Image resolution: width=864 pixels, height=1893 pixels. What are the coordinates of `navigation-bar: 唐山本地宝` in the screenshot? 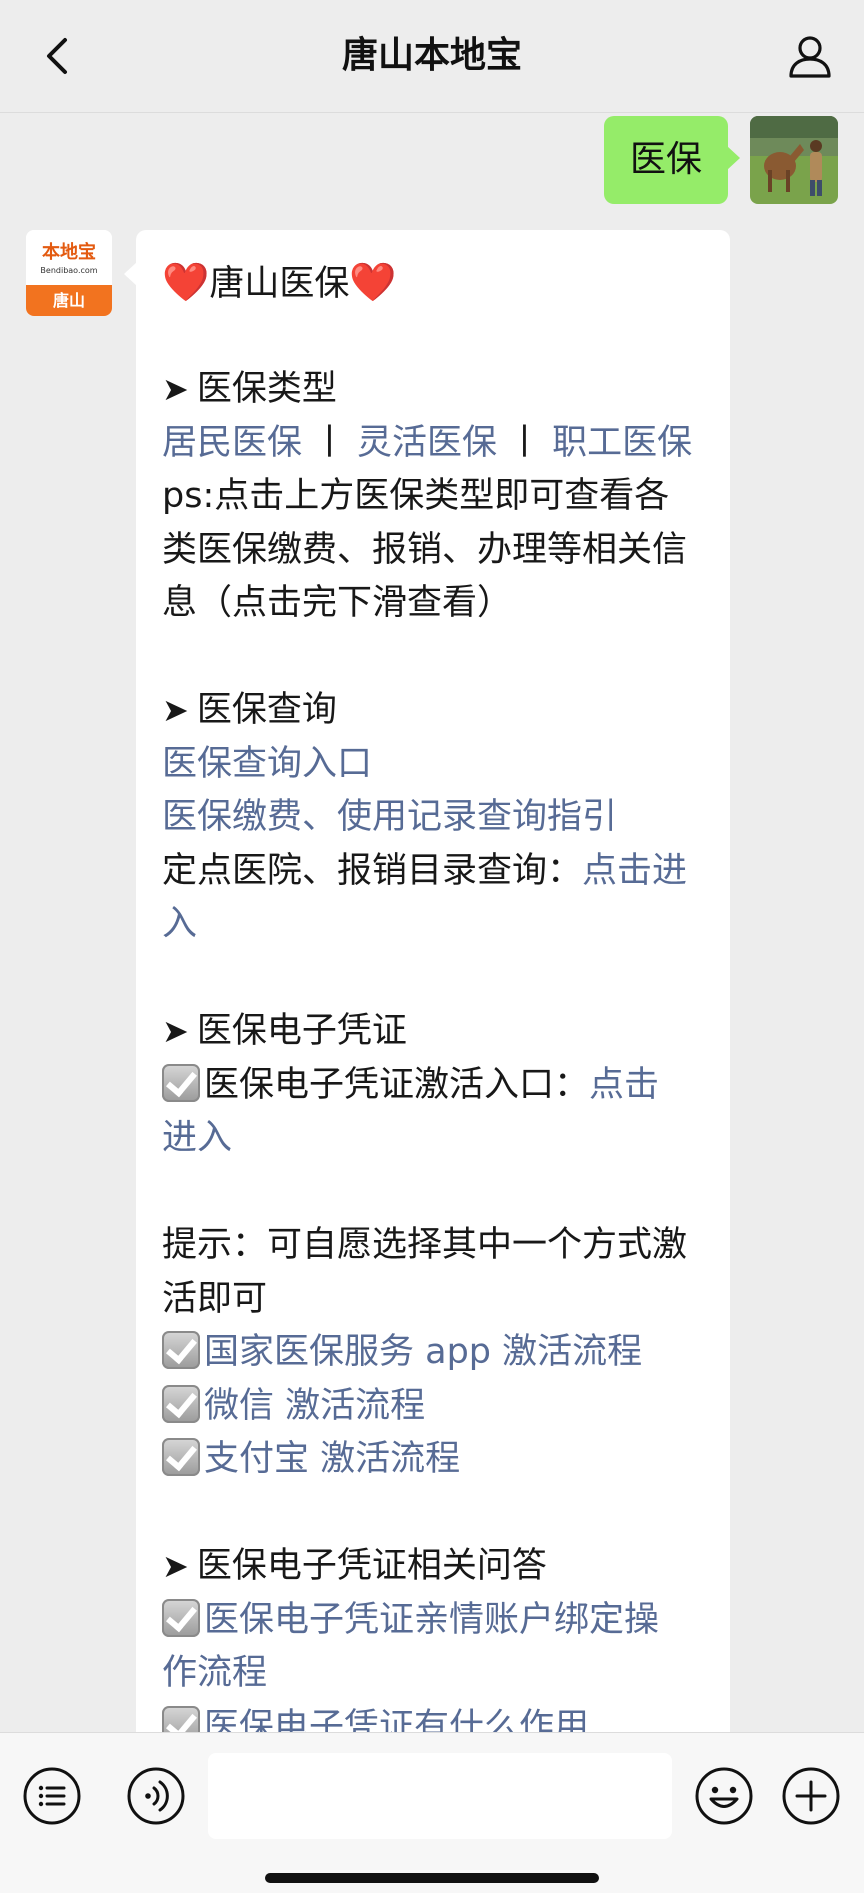 It's located at (432, 56).